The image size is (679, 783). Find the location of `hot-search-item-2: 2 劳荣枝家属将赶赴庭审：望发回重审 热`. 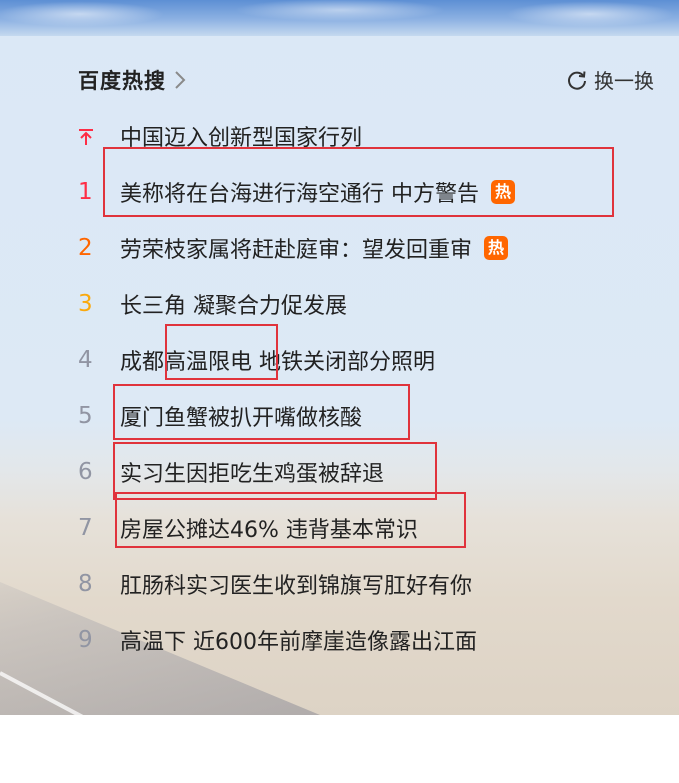

hot-search-item-2: 2 劳荣枝家属将赶赴庭审：望发回重审 热 is located at coordinates (373, 248).